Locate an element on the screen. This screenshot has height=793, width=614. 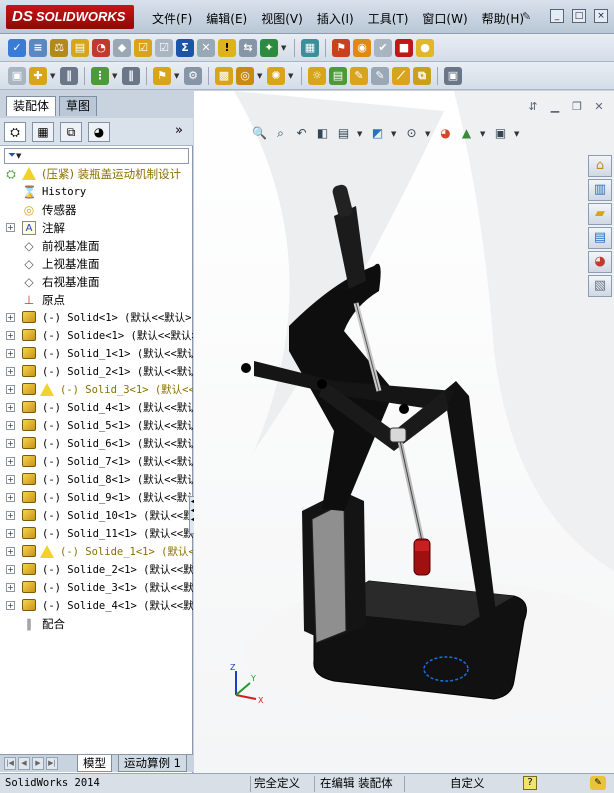
feature-icon: ✦ is located at coordinates (269, 47).